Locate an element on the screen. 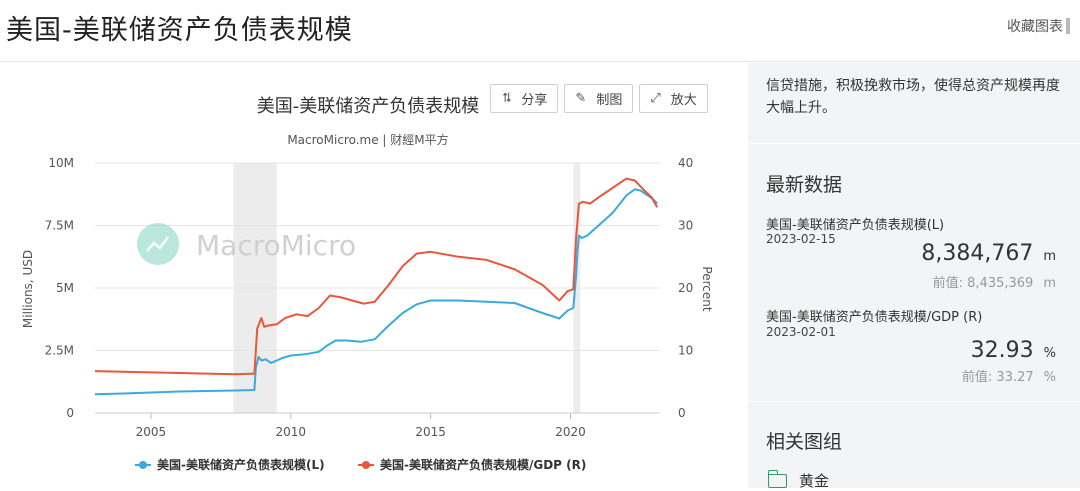 This screenshot has width=1080, height=491. latest-item-value: 32.93% is located at coordinates (1013, 350).